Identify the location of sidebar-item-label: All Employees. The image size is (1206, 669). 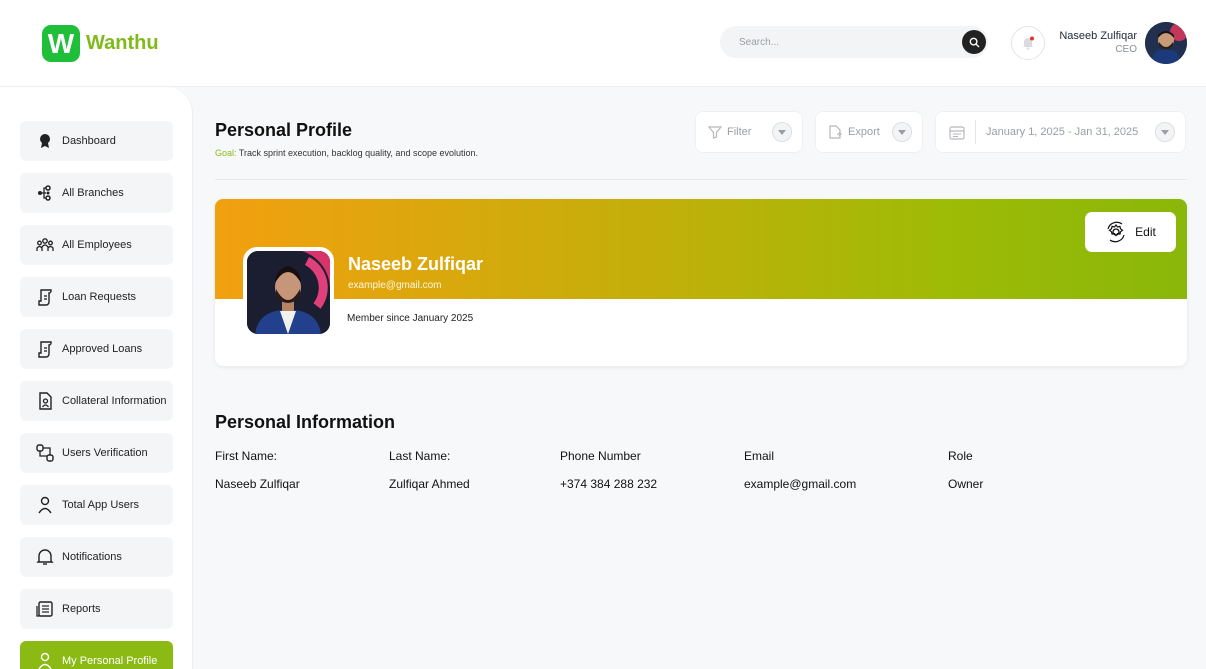
(97, 245).